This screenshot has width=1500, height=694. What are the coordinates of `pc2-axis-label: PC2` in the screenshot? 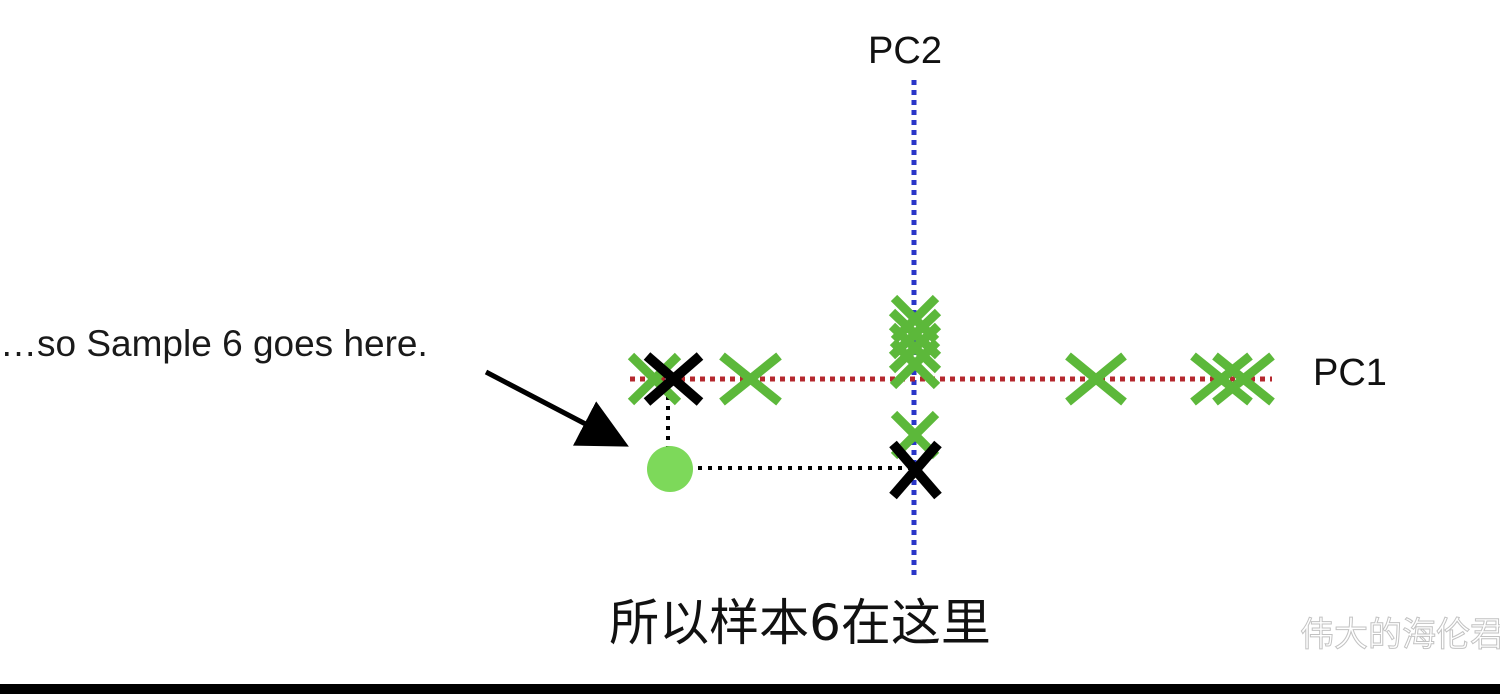 It's located at (905, 51).